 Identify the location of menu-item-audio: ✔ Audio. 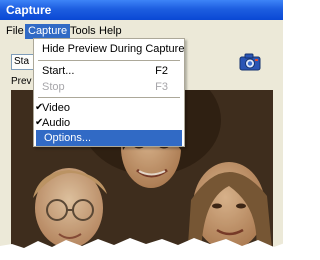
(108, 123).